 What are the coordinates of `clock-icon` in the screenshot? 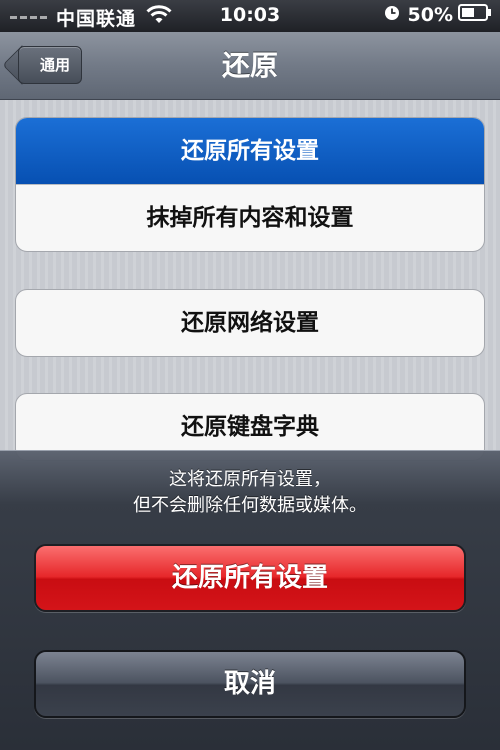 It's located at (392, 15).